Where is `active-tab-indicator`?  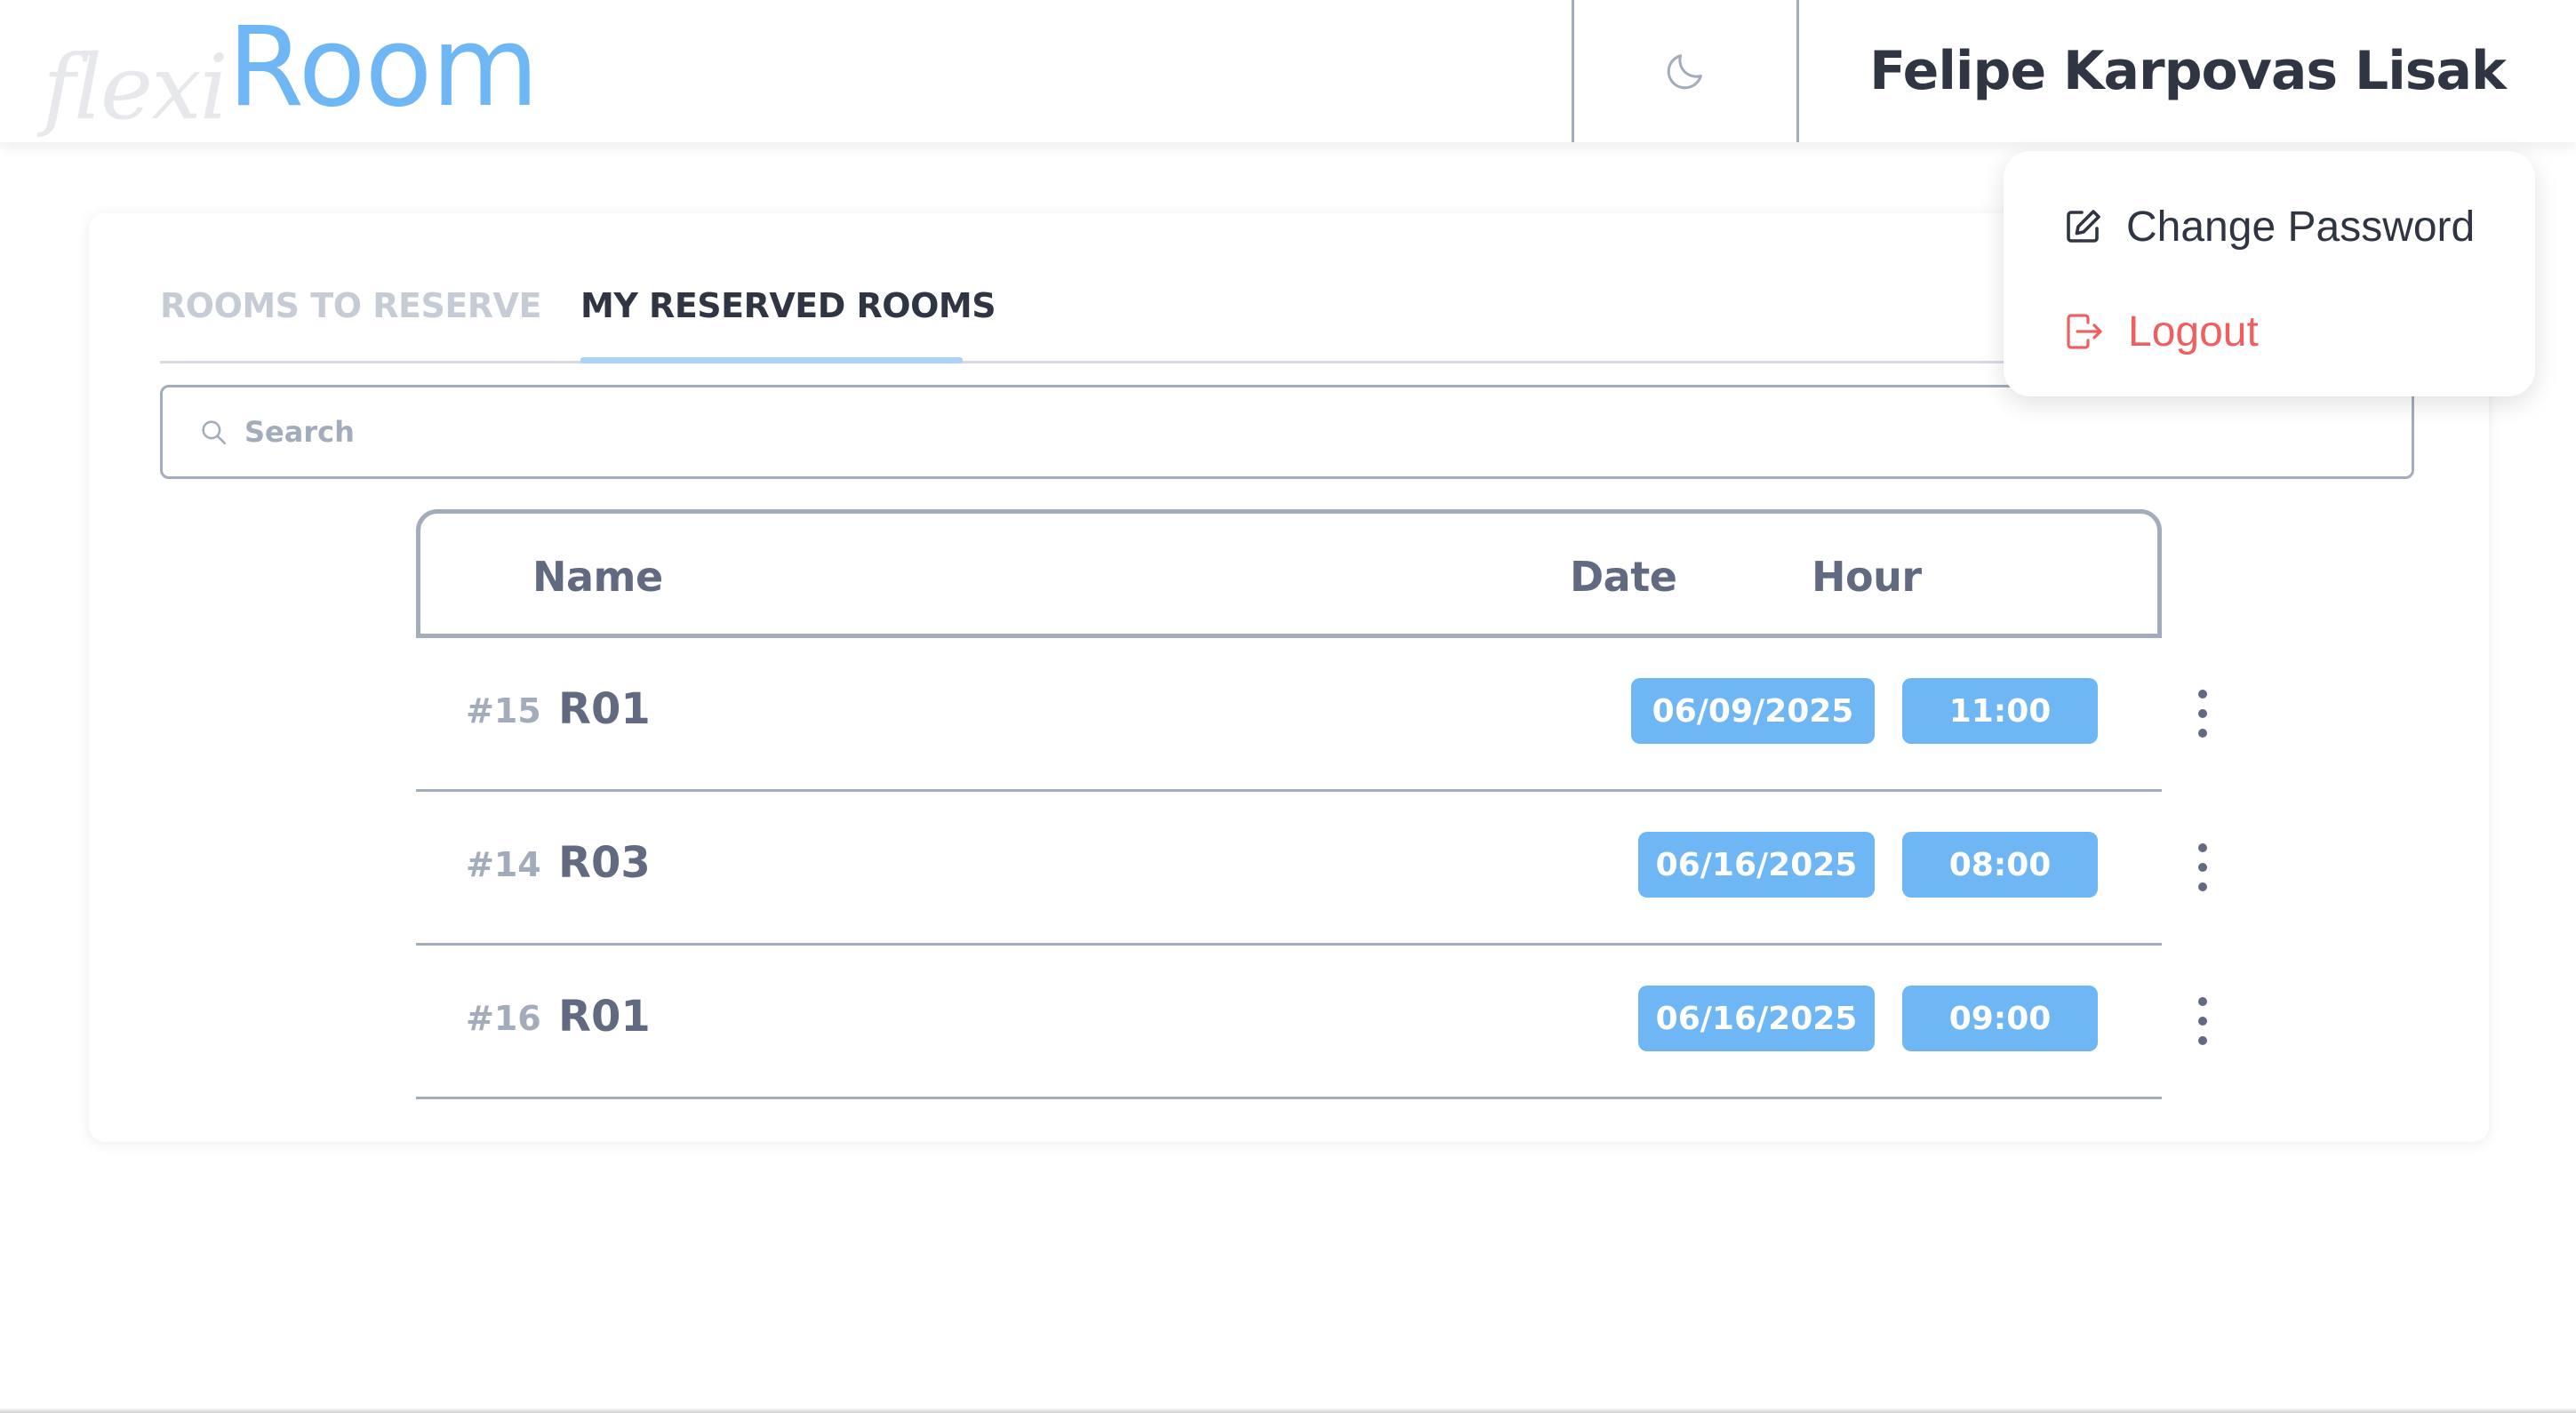
active-tab-indicator is located at coordinates (771, 360).